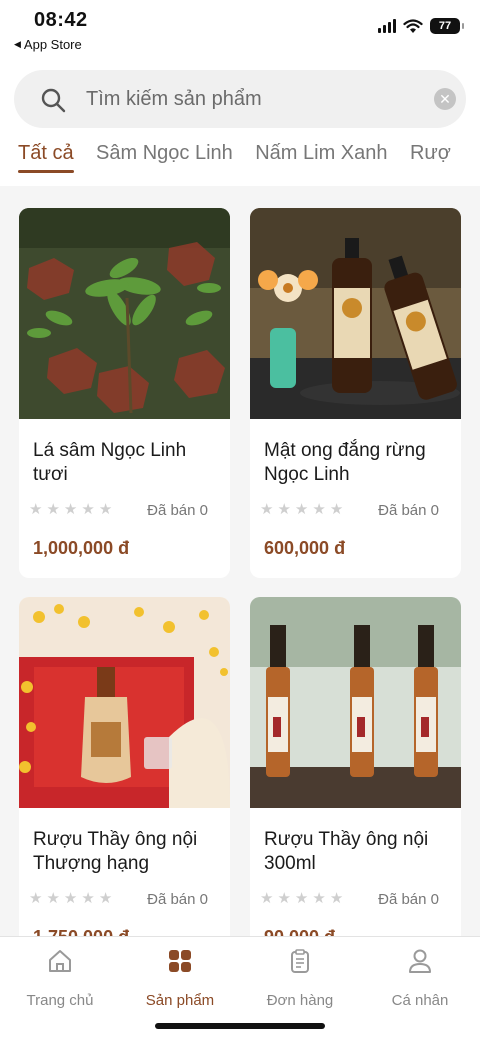 The width and height of the screenshot is (480, 1039). Describe the element at coordinates (240, 1026) in the screenshot. I see `home-indicator` at that location.